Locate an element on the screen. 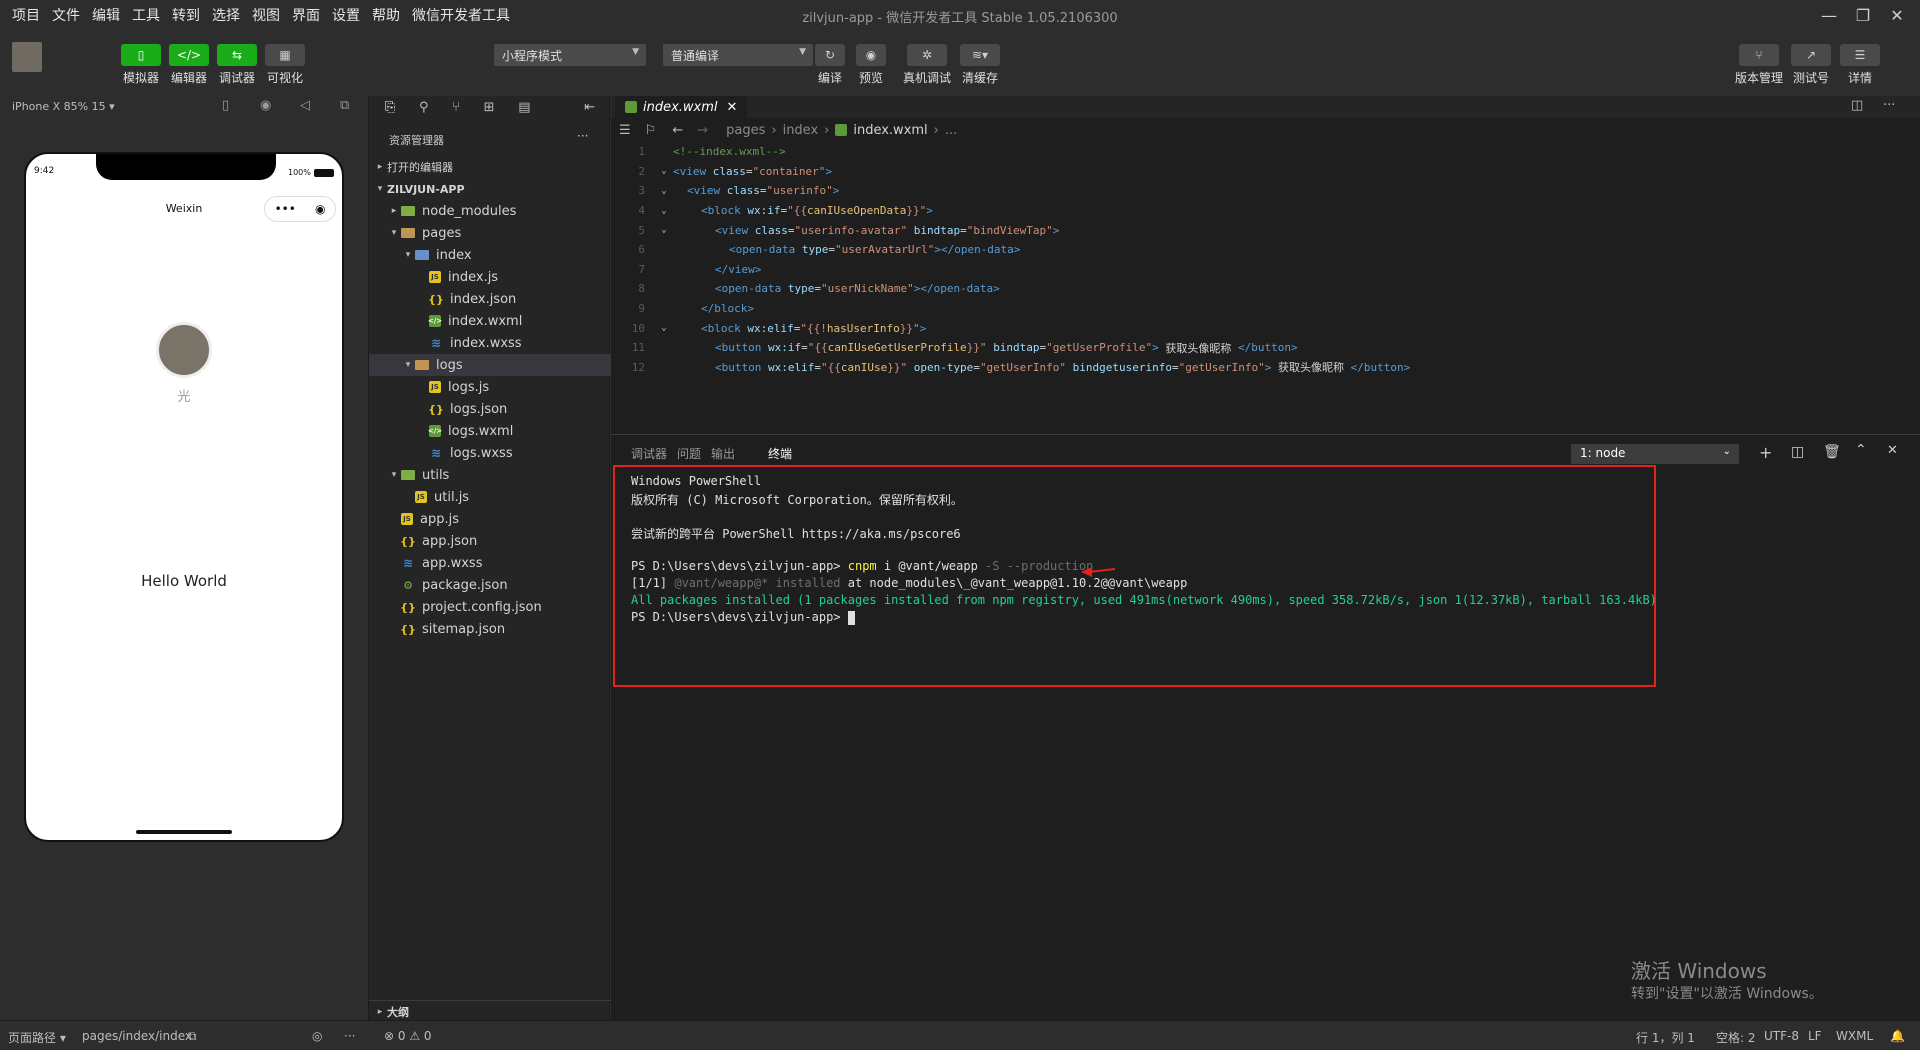 This screenshot has height=1050, width=1920. simulator-button: ▯ 模拟器 is located at coordinates (141, 65).